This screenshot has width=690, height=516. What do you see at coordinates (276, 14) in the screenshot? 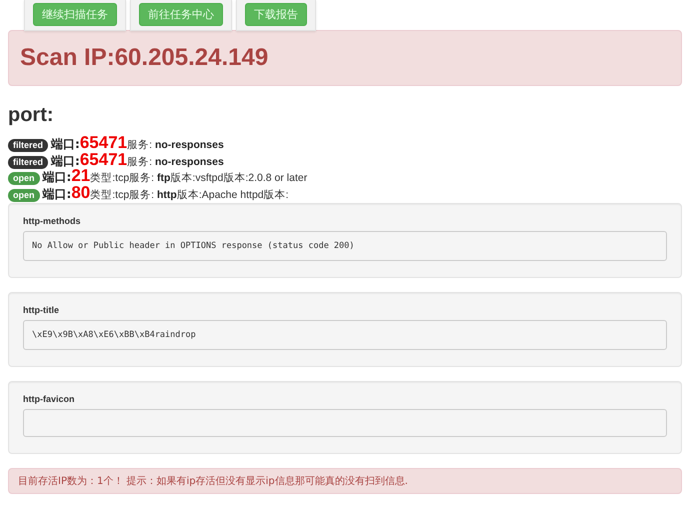
I see `action-button: 下载报告` at bounding box center [276, 14].